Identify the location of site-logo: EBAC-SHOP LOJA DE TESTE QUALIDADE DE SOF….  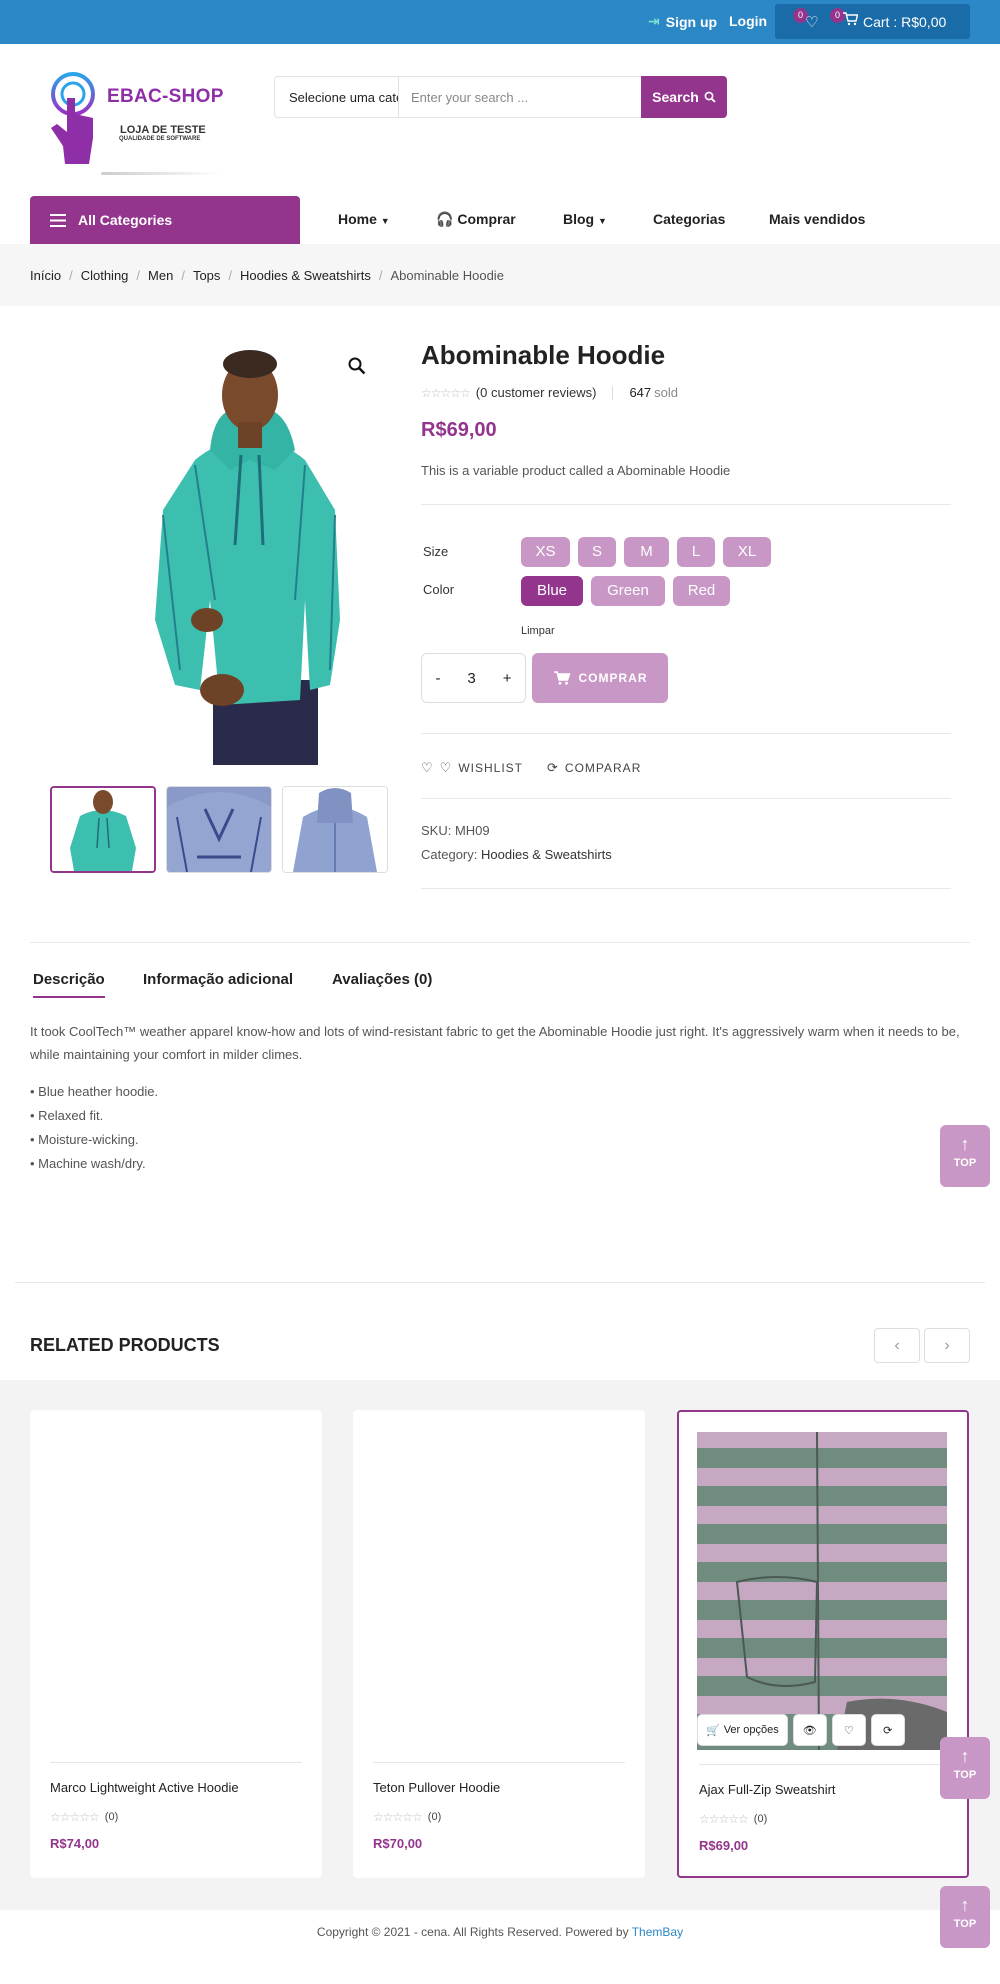
(135, 124).